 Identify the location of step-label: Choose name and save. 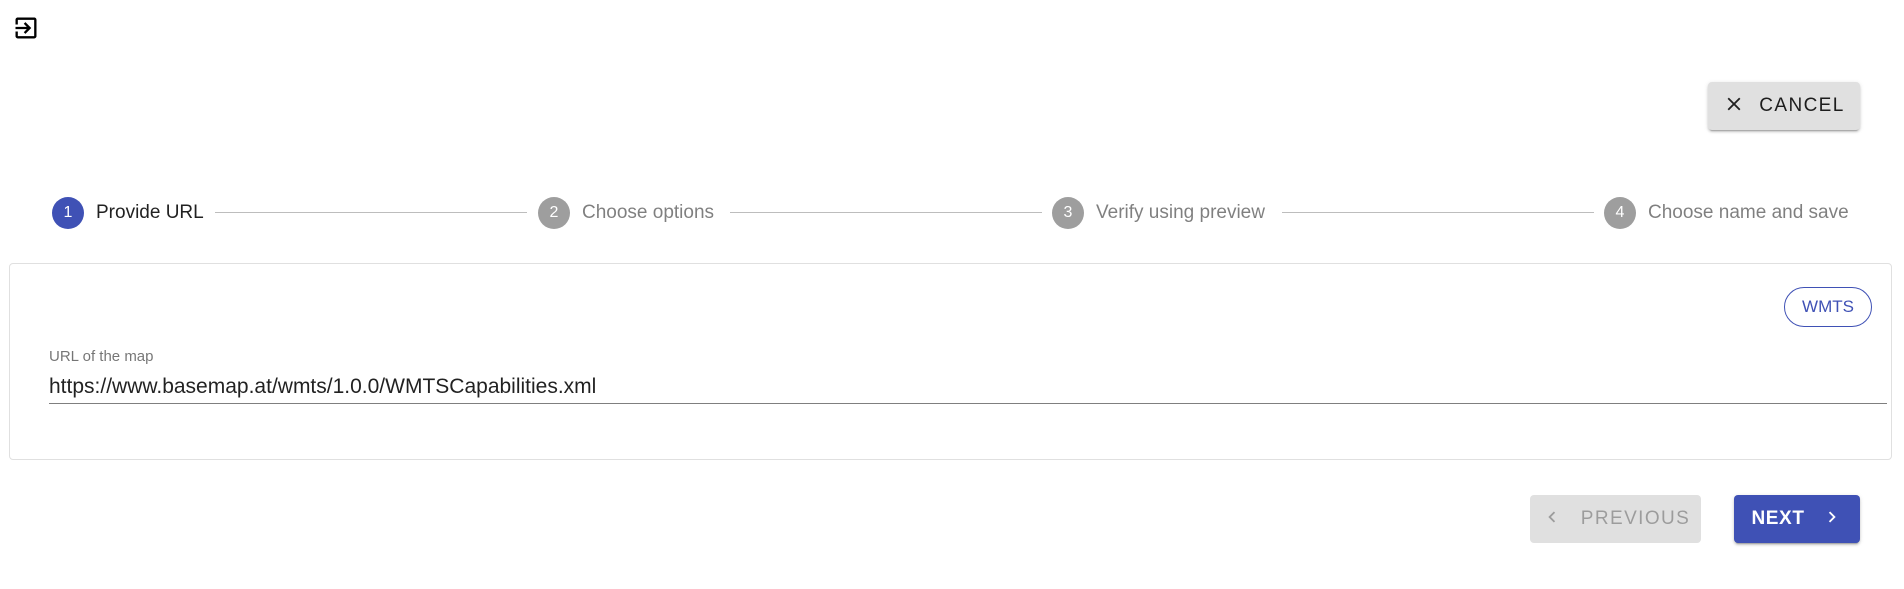
(1748, 212).